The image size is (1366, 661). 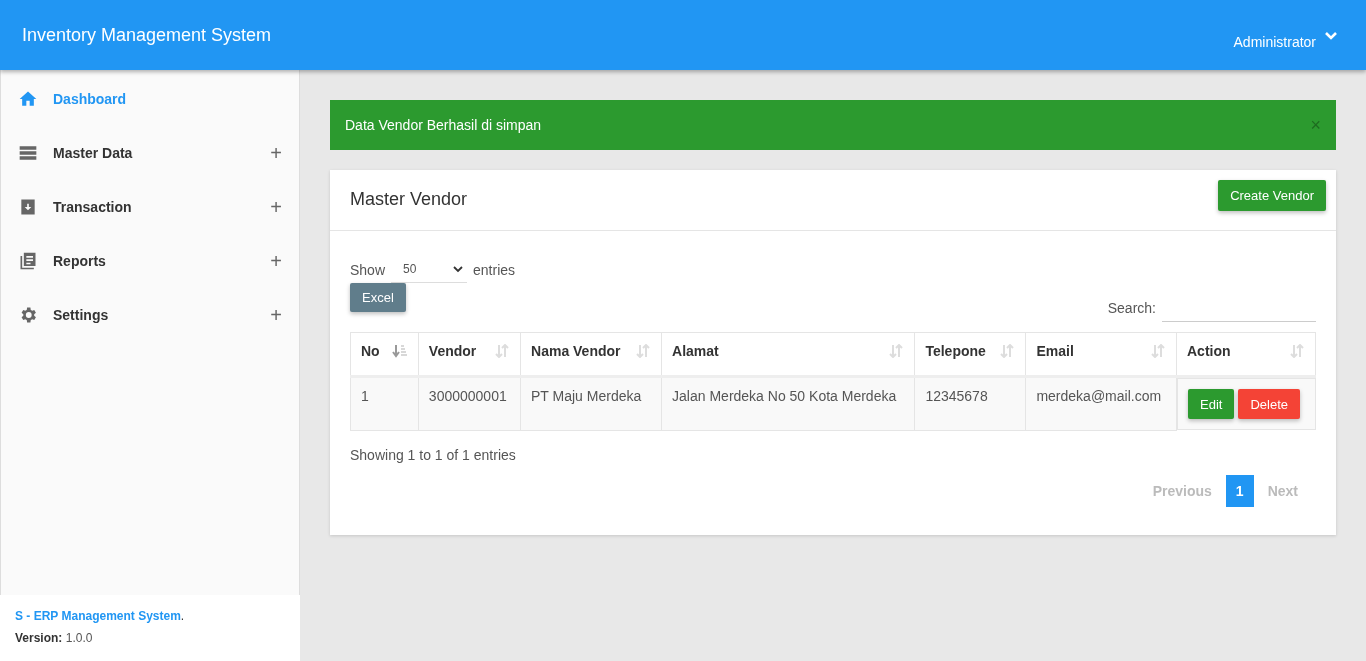 I want to click on delete-button: Delete, so click(x=1269, y=404).